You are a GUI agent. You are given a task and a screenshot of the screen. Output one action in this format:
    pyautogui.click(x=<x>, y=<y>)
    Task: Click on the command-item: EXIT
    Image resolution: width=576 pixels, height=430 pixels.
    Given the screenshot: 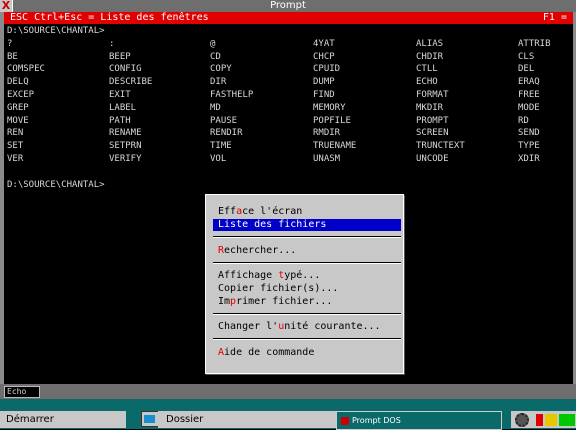 What is the action you would take?
    pyautogui.click(x=120, y=94)
    